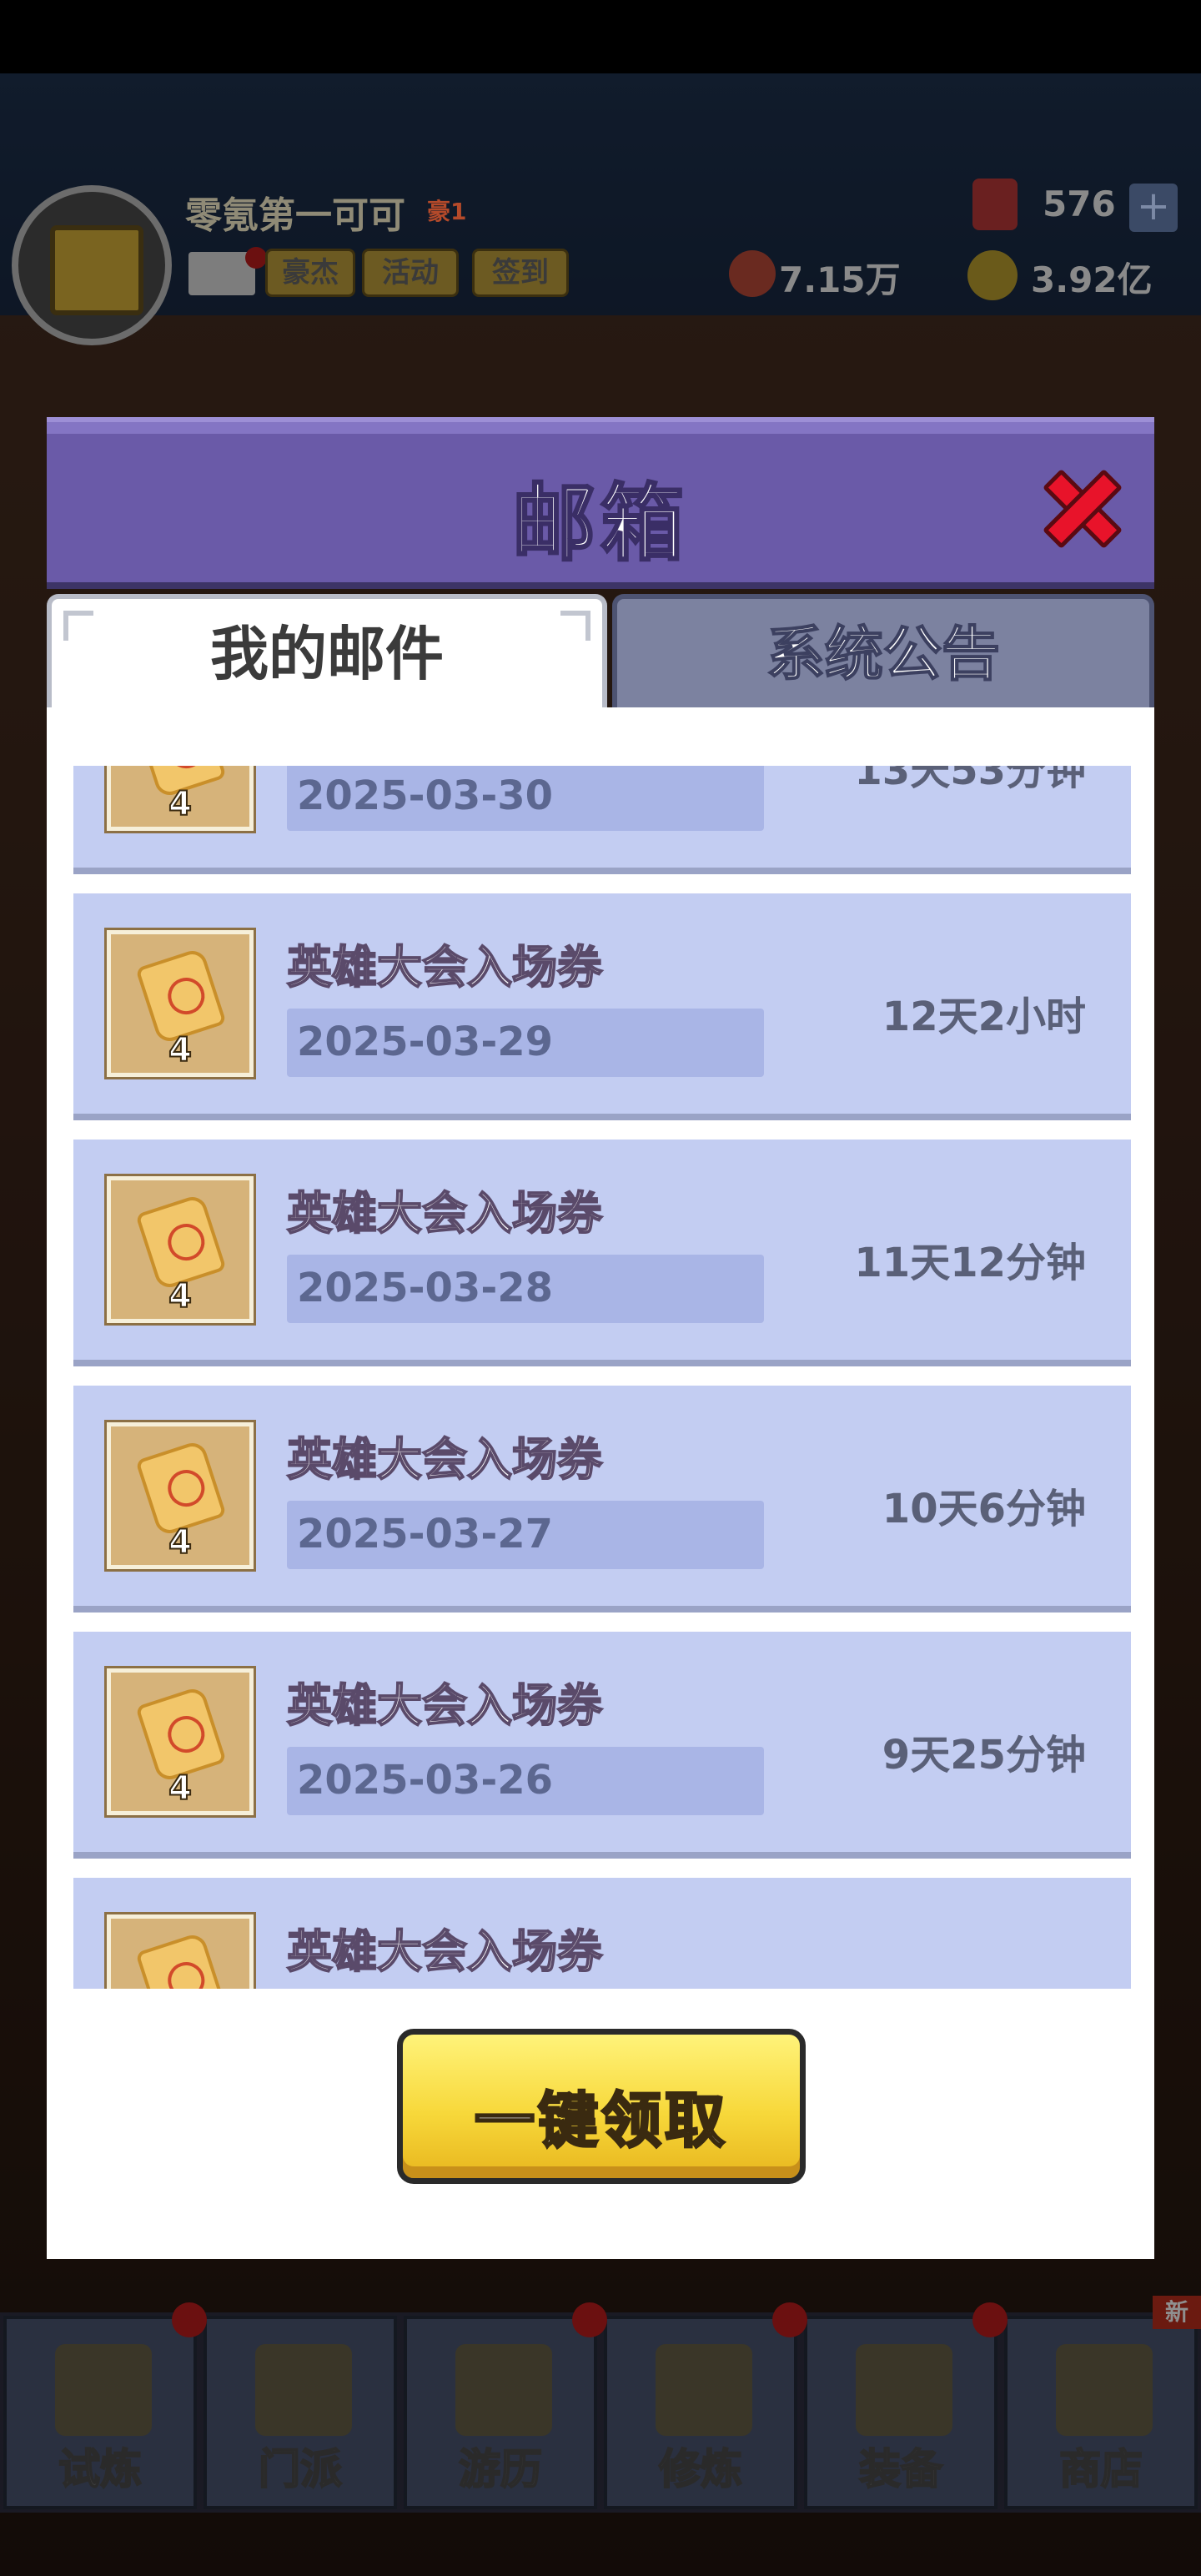 The image size is (1201, 2576). I want to click on mail-date-bar: 2025-03-26, so click(526, 1781).